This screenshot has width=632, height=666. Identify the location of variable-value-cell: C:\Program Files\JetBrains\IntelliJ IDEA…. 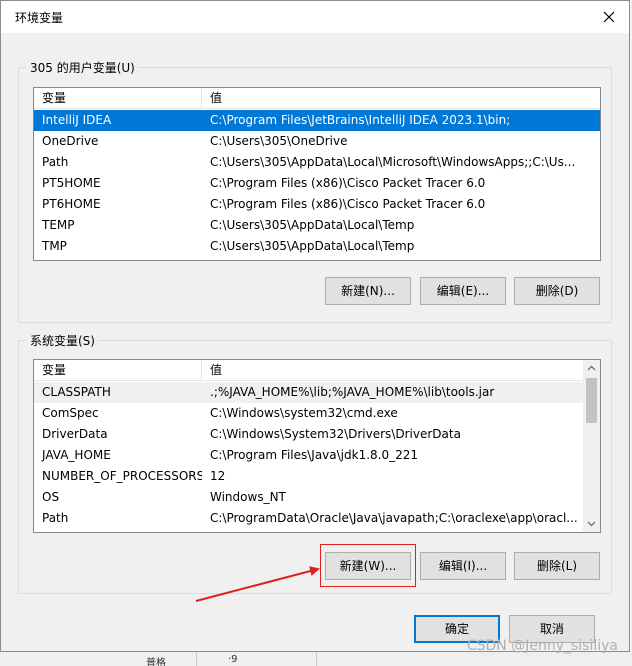
(360, 120).